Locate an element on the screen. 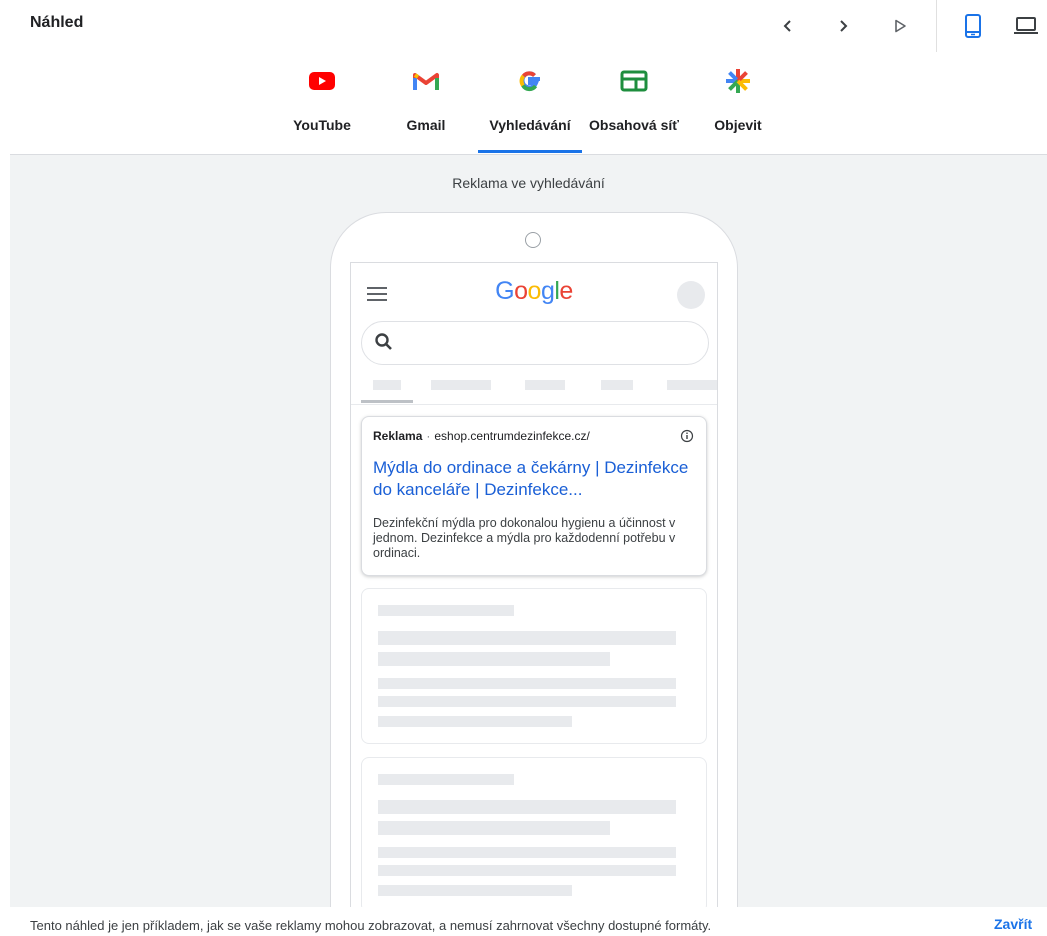 This screenshot has width=1047, height=936. desktop-view-button is located at coordinates (1026, 26).